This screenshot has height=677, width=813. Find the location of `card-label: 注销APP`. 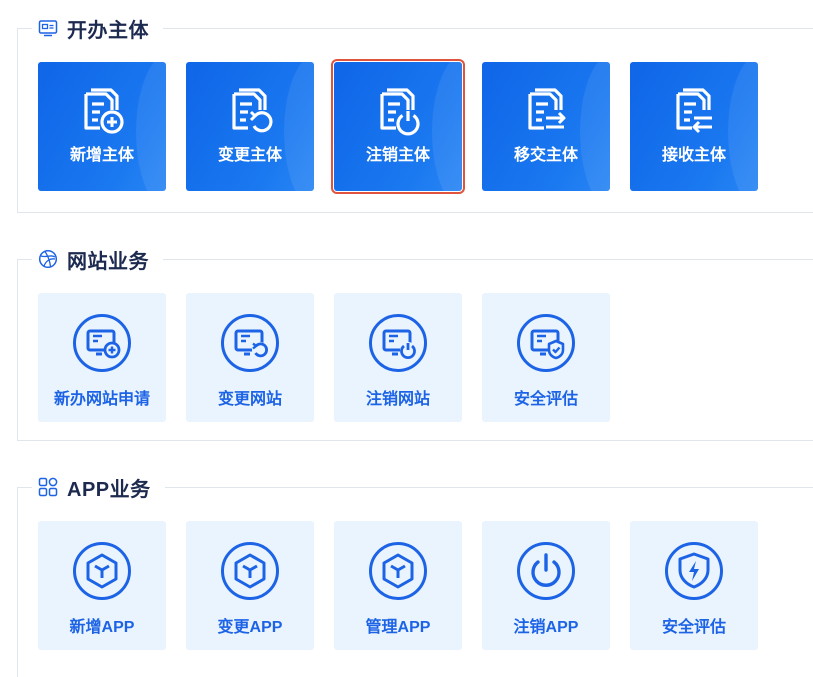

card-label: 注销APP is located at coordinates (546, 627).